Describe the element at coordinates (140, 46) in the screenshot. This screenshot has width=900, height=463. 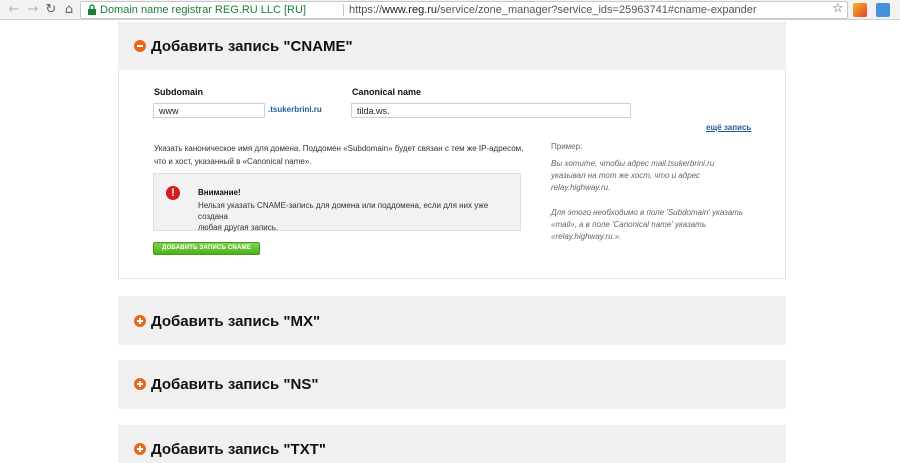
I see `collapse-icon` at that location.